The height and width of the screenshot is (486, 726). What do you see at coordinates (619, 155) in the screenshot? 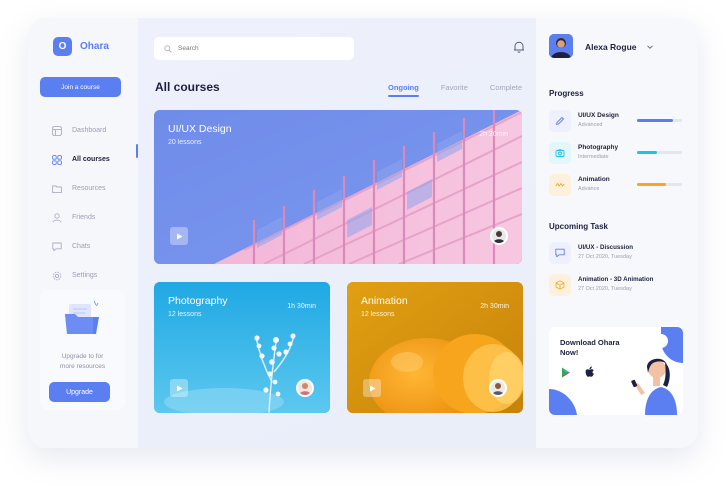
I see `progress-item-photography: Photography Intermediate` at bounding box center [619, 155].